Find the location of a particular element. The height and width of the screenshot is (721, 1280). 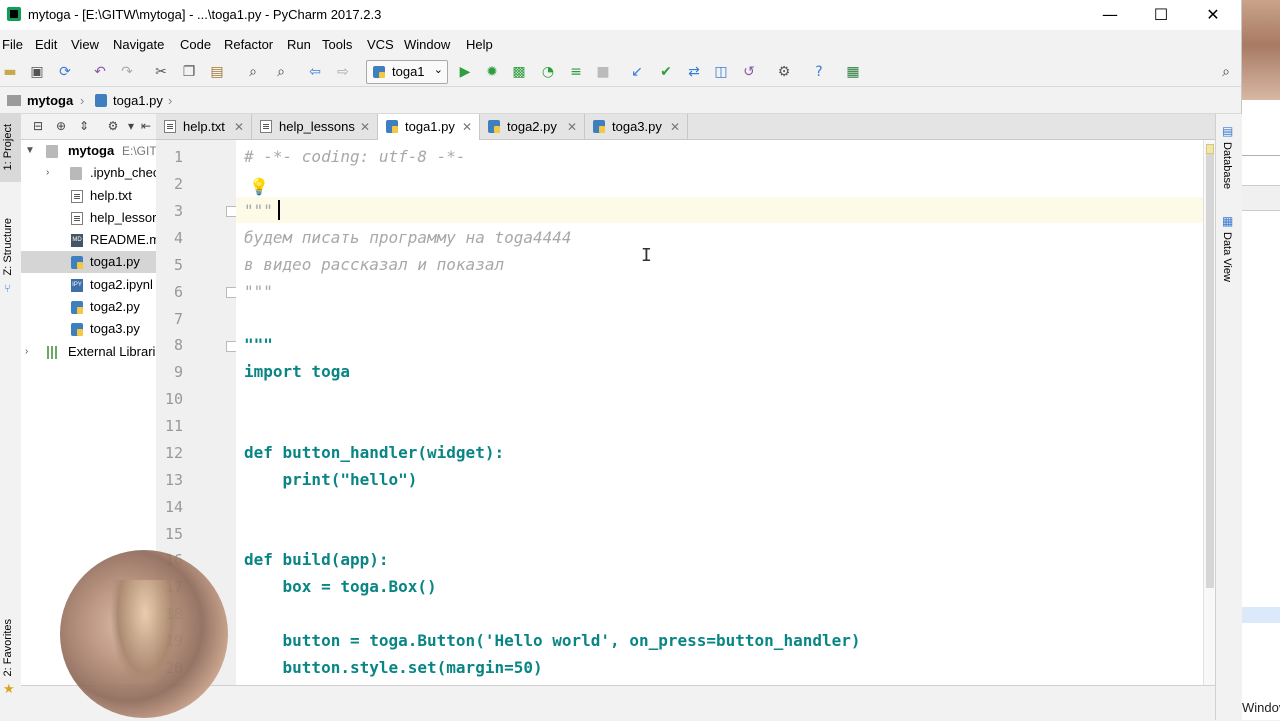

redo-icon: ↷ is located at coordinates (127, 72).